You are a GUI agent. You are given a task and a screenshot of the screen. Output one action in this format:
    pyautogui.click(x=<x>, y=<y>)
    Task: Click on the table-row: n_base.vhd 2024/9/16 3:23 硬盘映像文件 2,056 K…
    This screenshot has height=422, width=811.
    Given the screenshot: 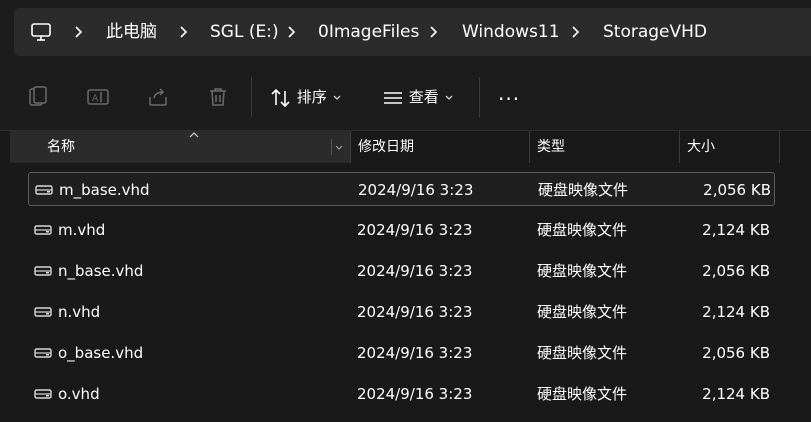 What is the action you would take?
    pyautogui.click(x=401, y=271)
    